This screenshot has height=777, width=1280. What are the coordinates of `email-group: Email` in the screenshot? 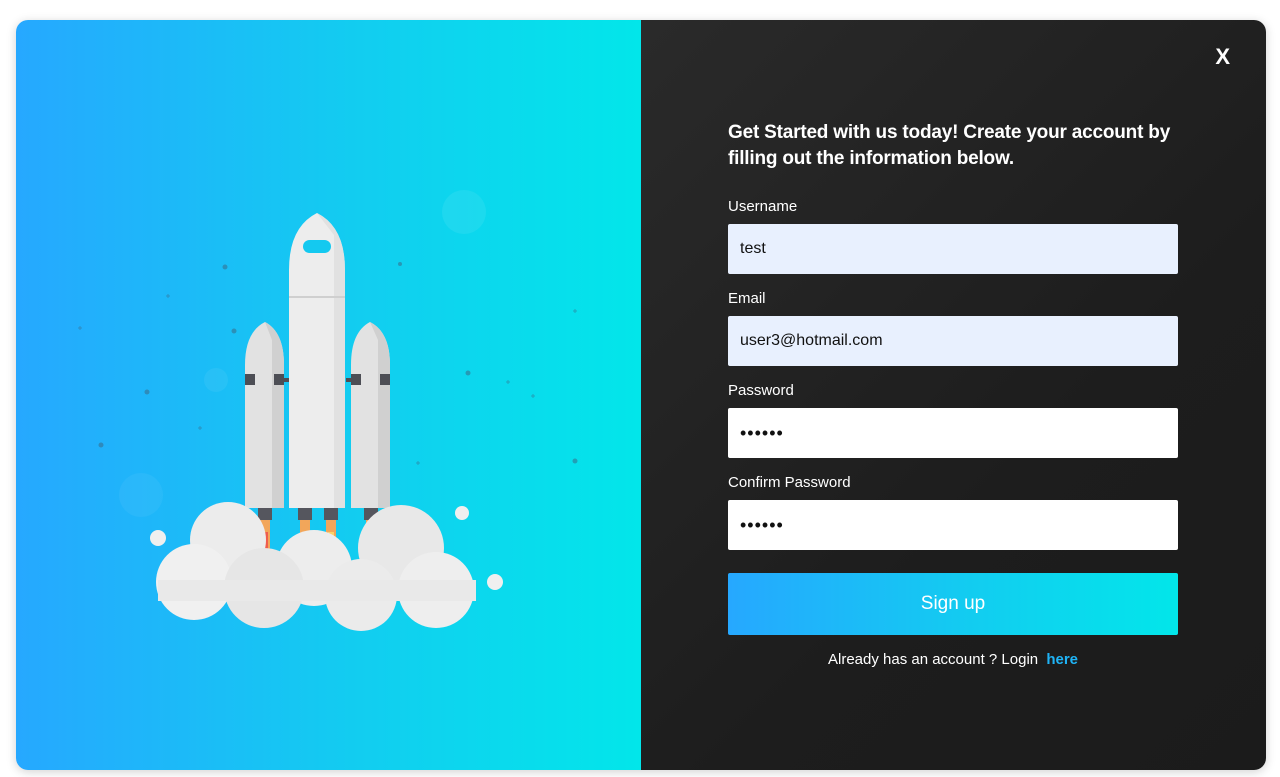 It's located at (953, 328).